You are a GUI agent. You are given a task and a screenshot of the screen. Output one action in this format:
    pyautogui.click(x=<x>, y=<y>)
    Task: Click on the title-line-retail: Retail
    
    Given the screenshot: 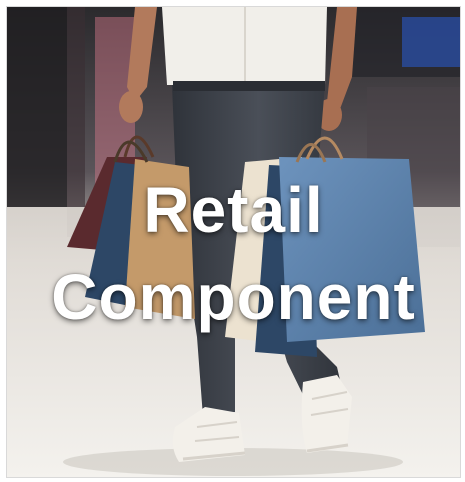 What is the action you would take?
    pyautogui.click(x=233, y=210)
    